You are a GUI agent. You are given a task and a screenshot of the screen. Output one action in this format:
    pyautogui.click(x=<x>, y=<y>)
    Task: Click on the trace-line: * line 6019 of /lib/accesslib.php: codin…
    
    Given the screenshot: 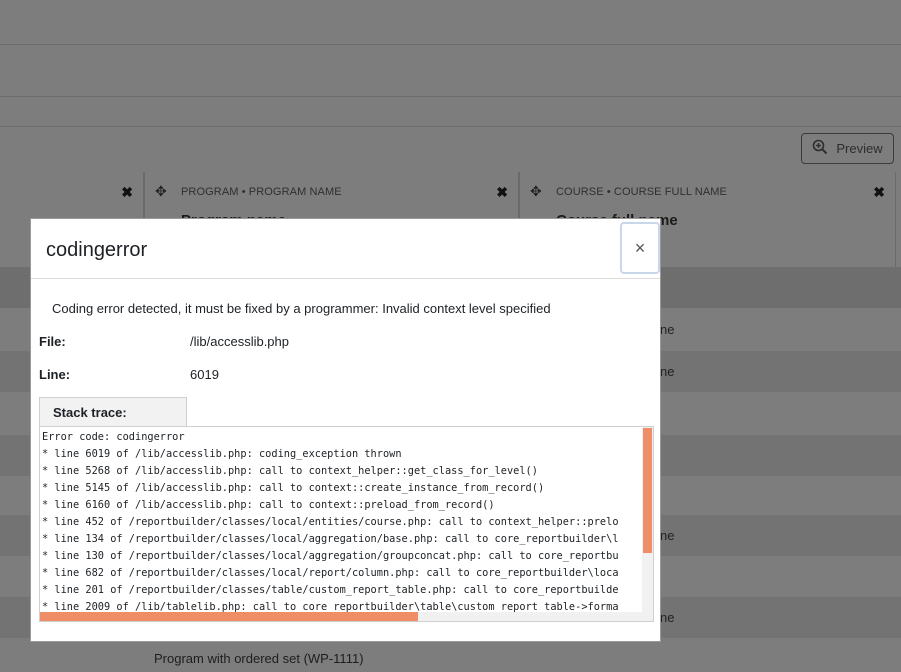 What is the action you would take?
    pyautogui.click(x=222, y=454)
    